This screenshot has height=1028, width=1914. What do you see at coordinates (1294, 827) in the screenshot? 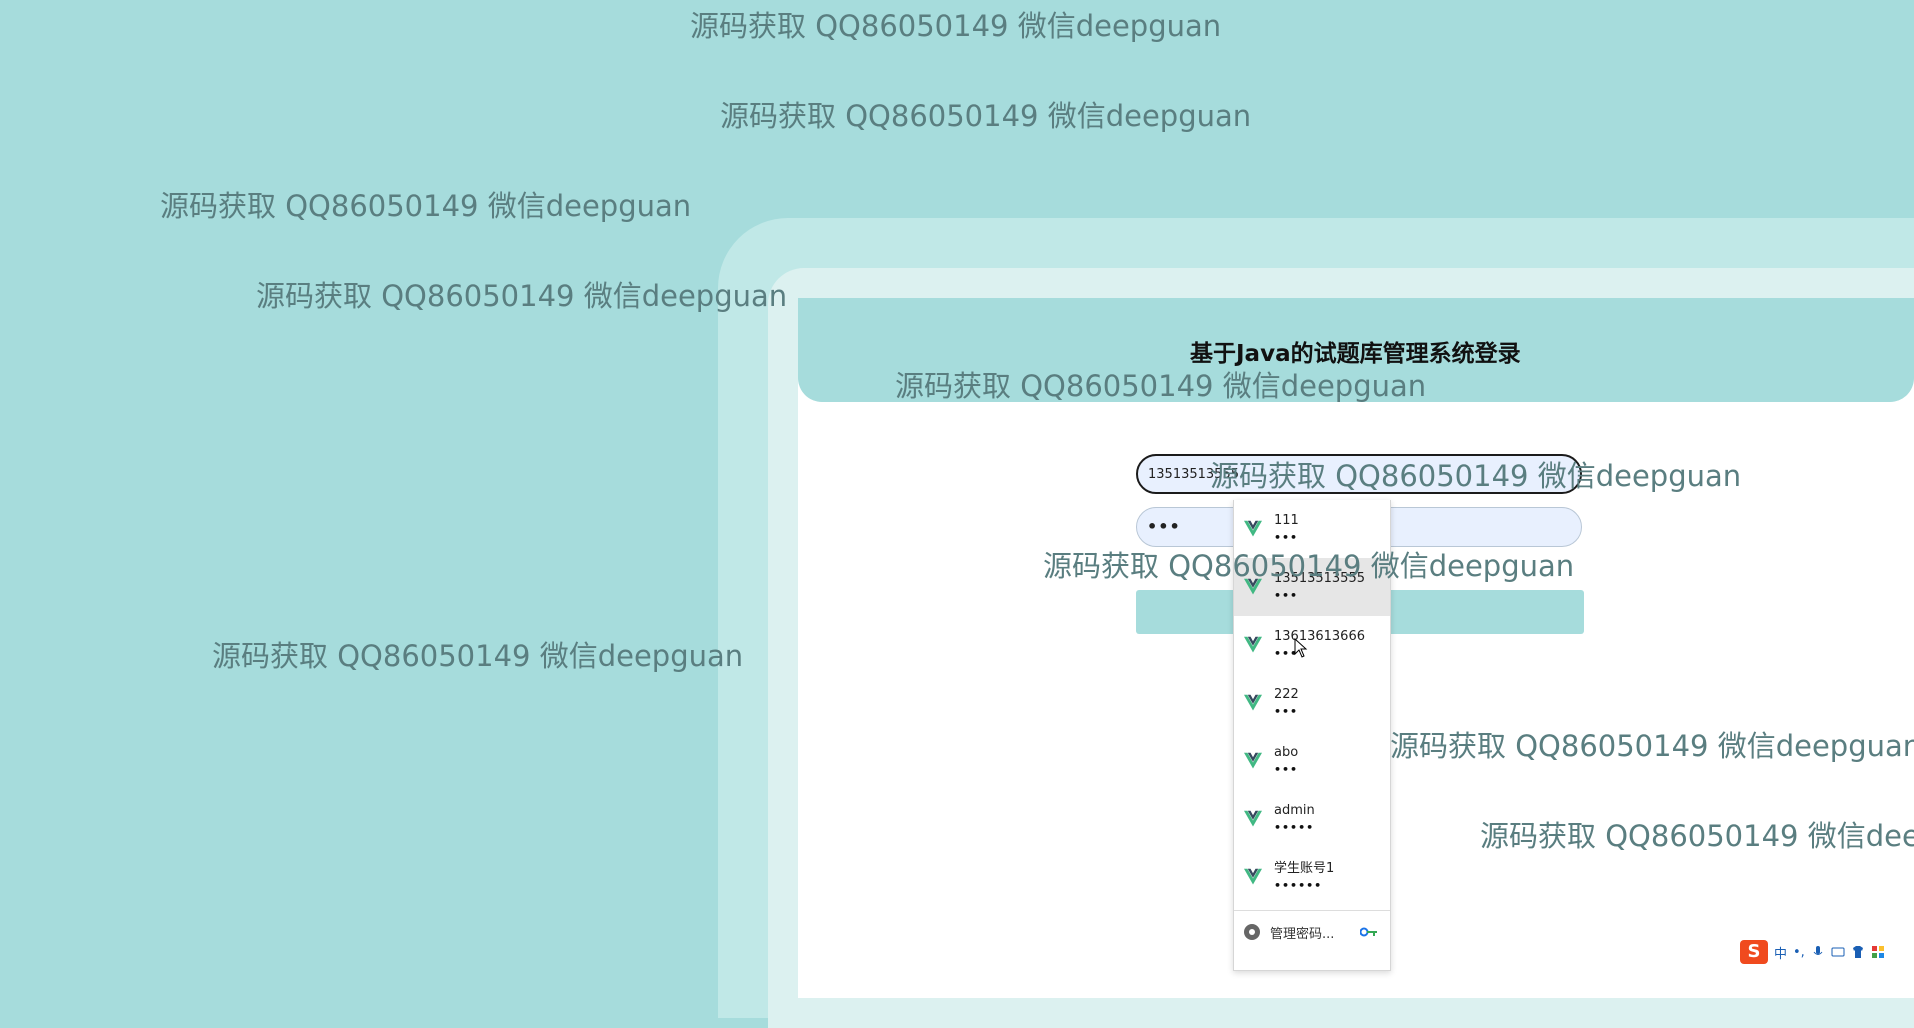
I see `autofill-password-mask: •••••` at bounding box center [1294, 827].